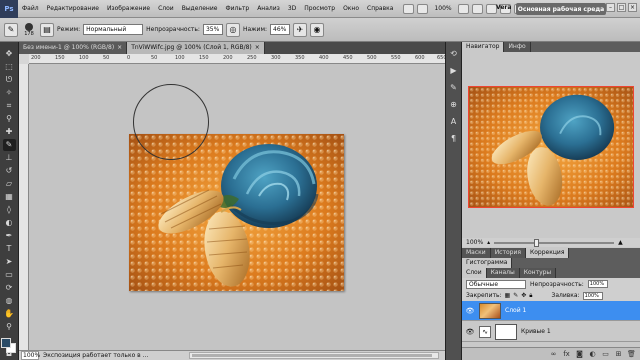 This screenshot has height=360, width=640. Describe the element at coordinates (592, 354) in the screenshot. I see `adjustment-layer-icon: ◐` at that location.